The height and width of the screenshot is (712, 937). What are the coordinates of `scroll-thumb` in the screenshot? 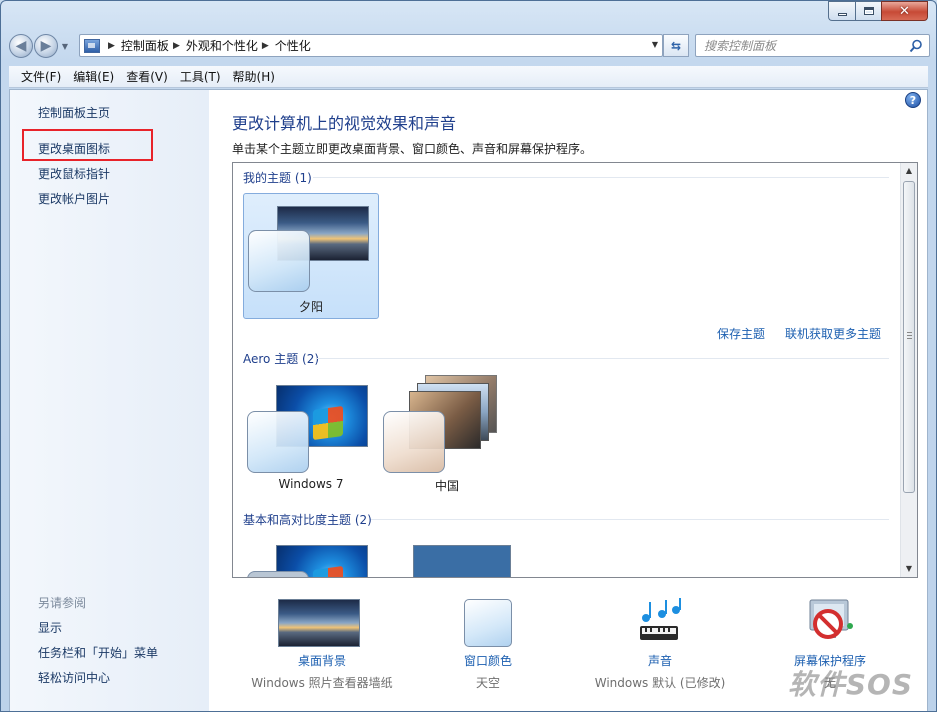 It's located at (909, 337).